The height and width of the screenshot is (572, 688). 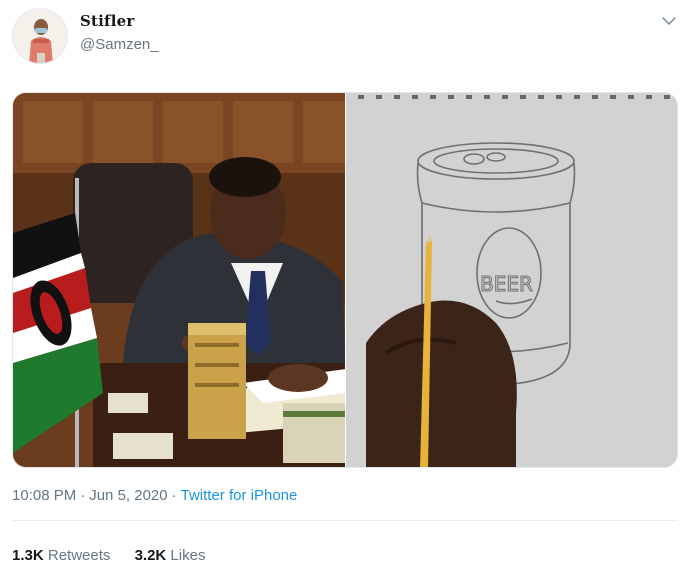 I want to click on tweet-date: Jun 5, 2020, so click(x=128, y=495).